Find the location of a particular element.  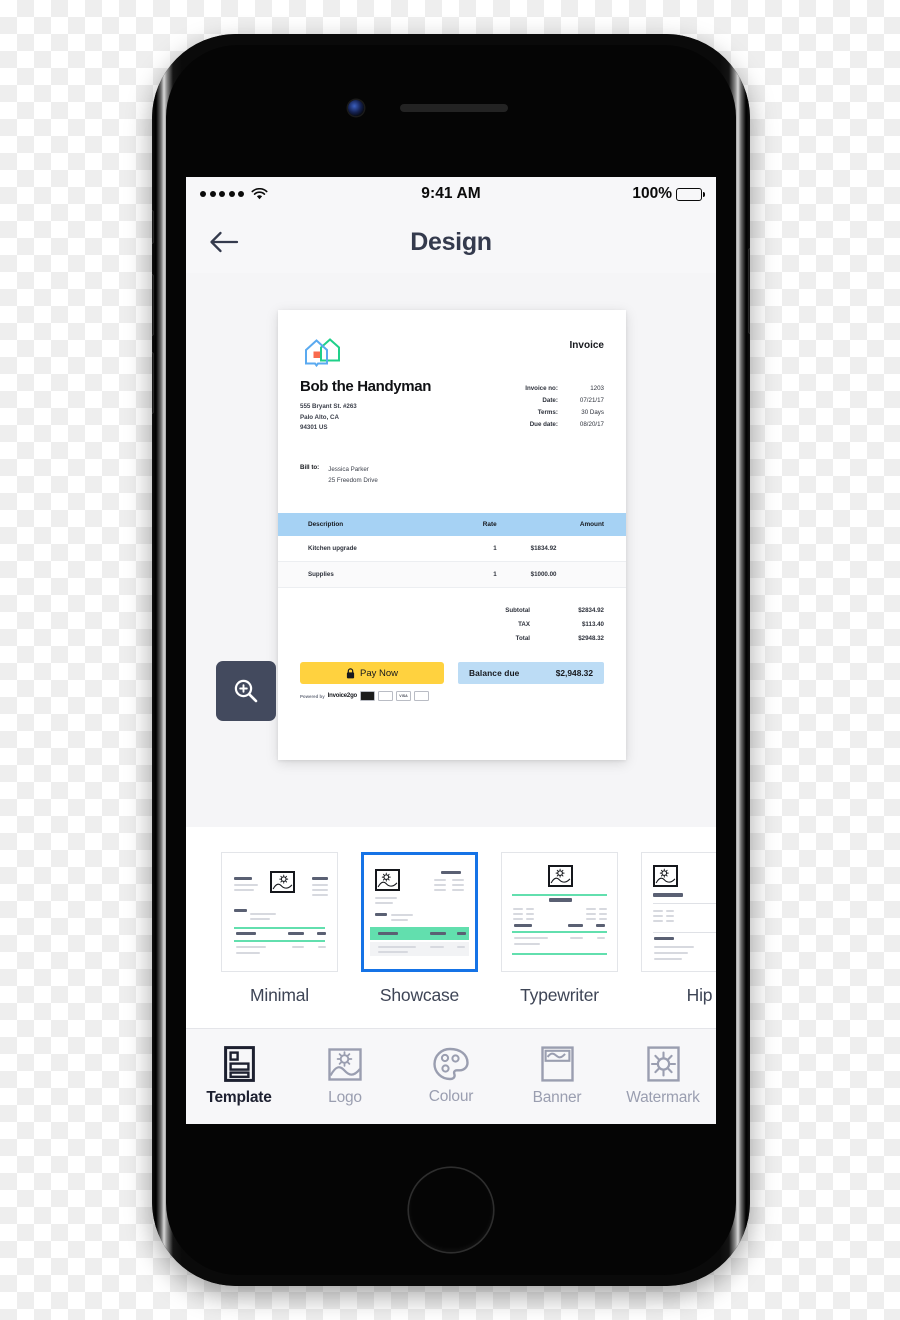

totals-row: TAX $113.40 is located at coordinates (554, 625).